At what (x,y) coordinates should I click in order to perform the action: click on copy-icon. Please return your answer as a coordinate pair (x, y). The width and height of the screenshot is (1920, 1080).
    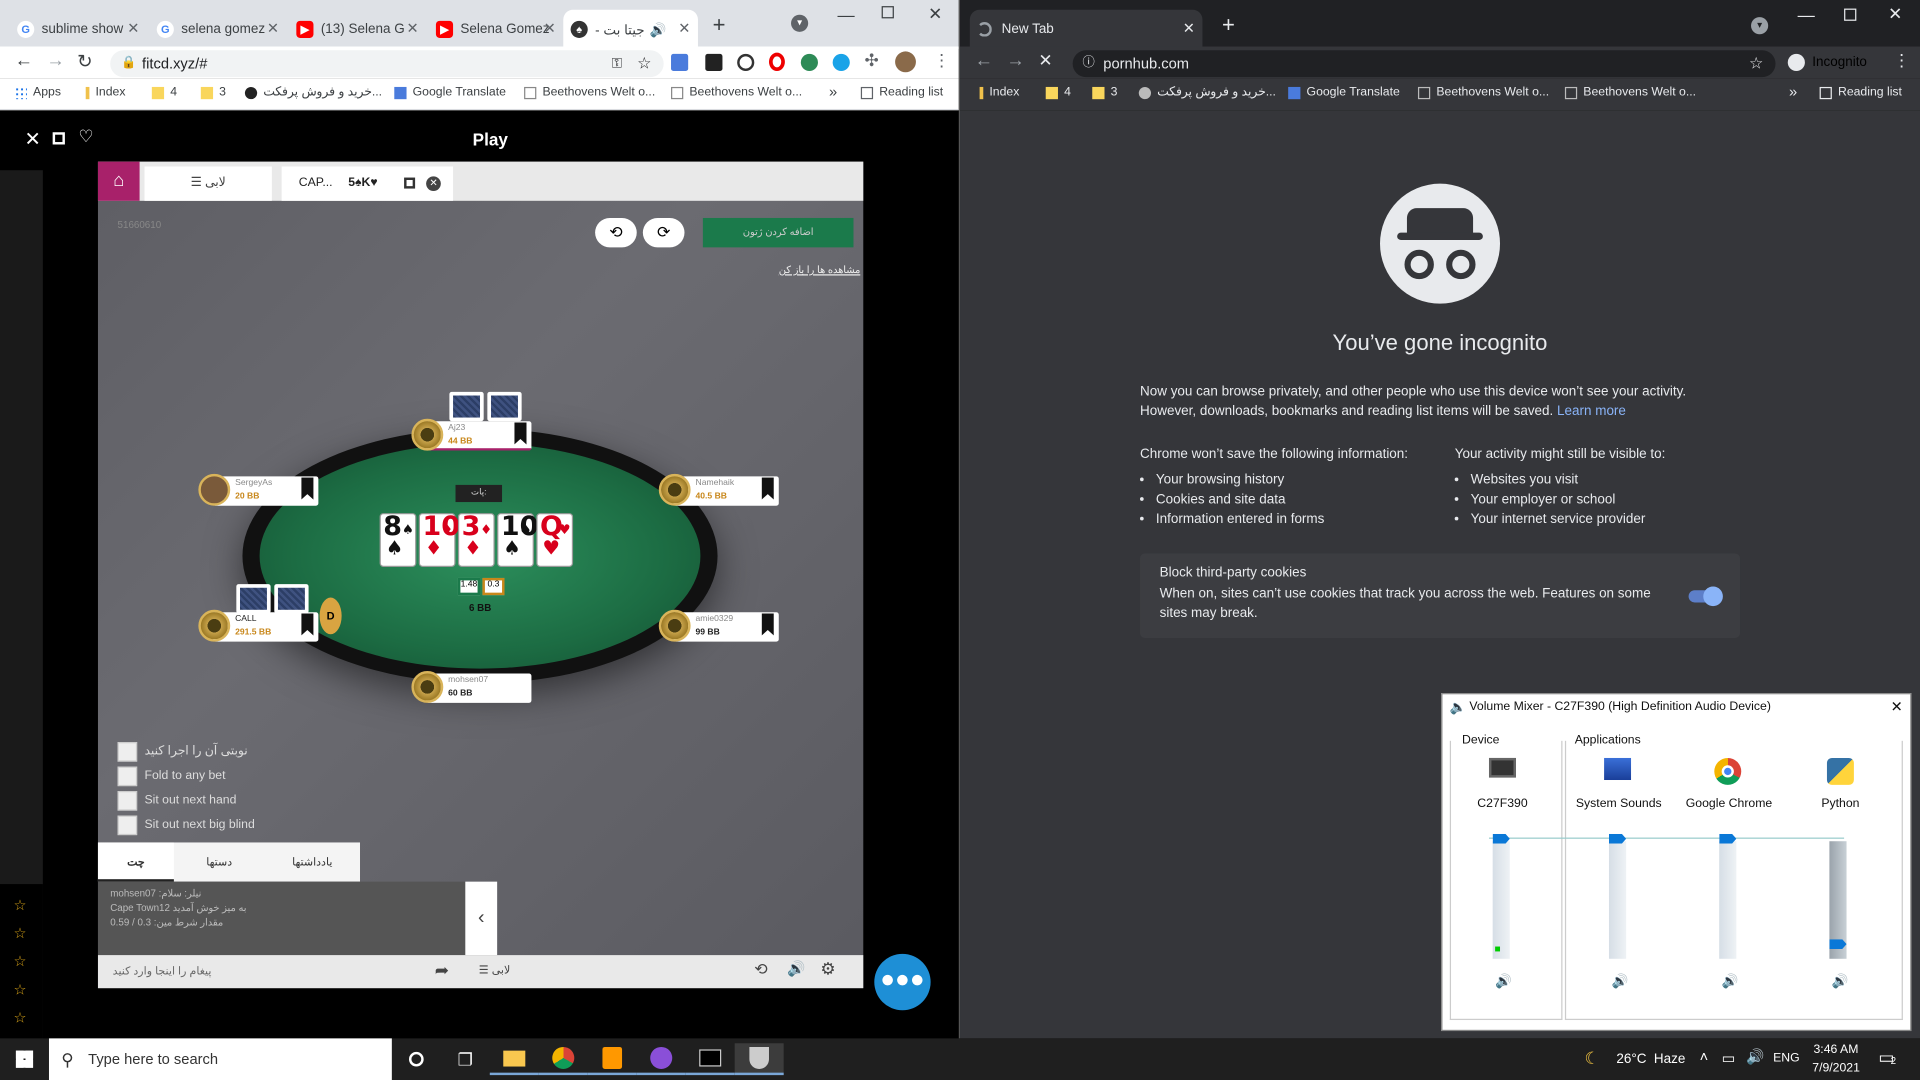
    Looking at the image, I should click on (410, 183).